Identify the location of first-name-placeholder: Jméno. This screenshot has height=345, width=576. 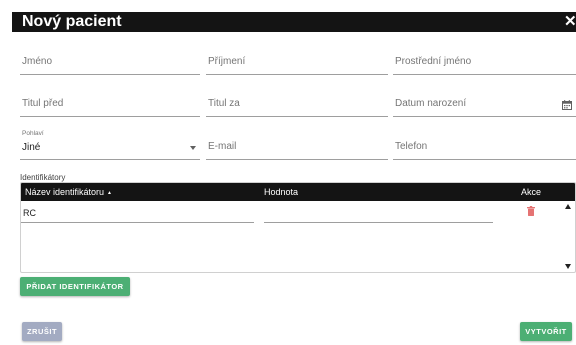
(37, 61).